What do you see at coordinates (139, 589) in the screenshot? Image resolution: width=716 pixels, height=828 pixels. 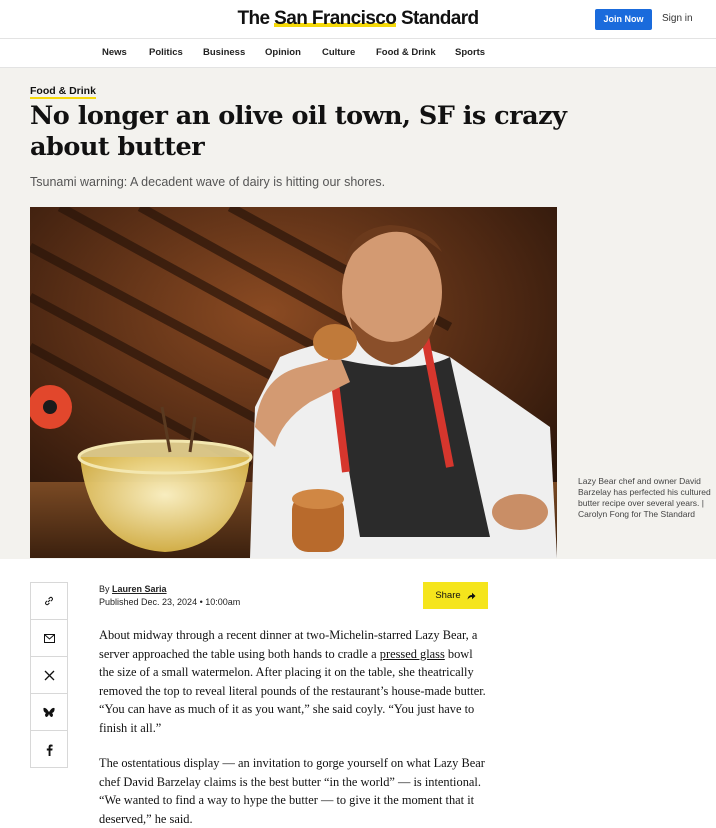 I see `author-link: Lauren Saria` at bounding box center [139, 589].